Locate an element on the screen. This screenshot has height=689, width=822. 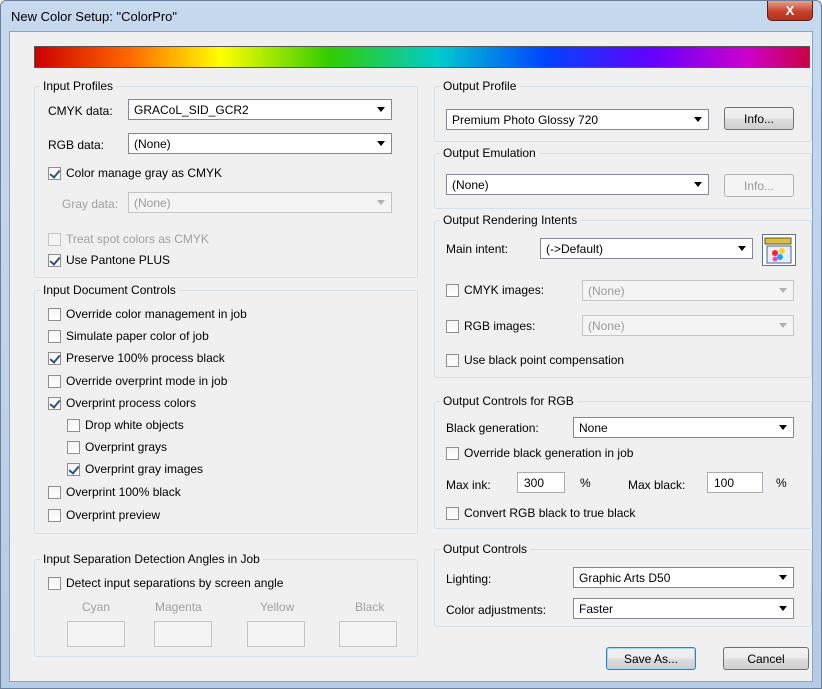
yellow-angle-input is located at coordinates (276, 634).